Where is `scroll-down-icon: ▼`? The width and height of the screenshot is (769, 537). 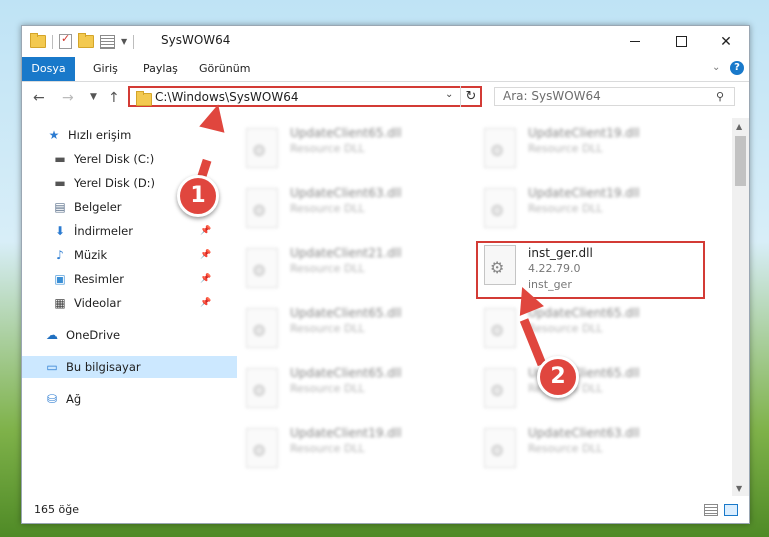 scroll-down-icon: ▼ is located at coordinates (739, 488).